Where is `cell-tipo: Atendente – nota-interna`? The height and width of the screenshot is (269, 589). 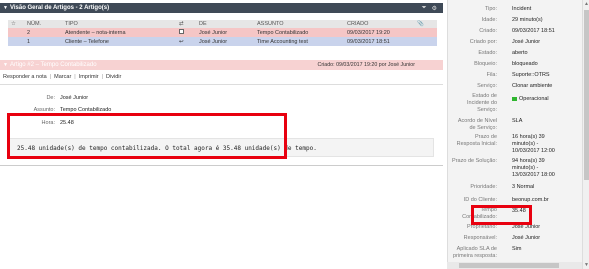
cell-tipo: Atendente – nota-interna is located at coordinates (119, 32).